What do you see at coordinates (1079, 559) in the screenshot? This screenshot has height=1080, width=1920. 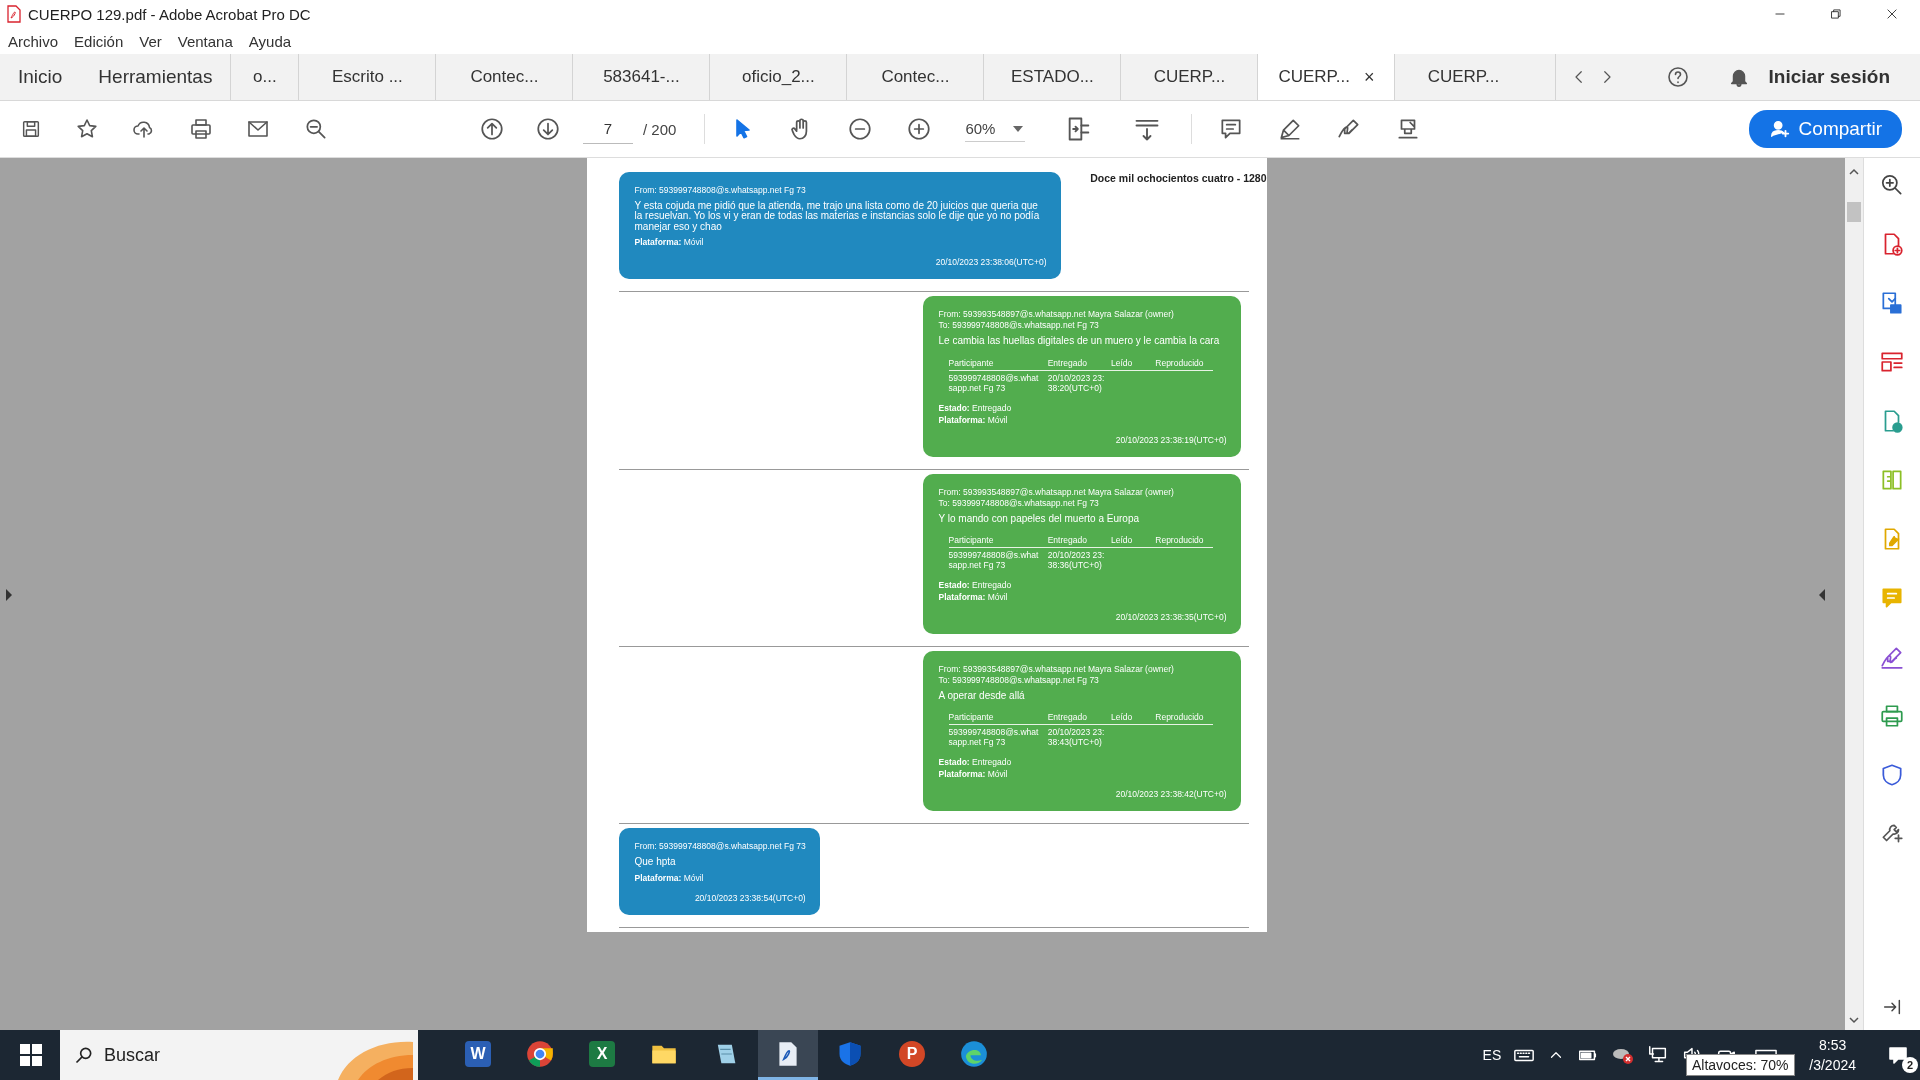 I see `table-cell: 20/10/2023 23:38:36(UTC+0)` at bounding box center [1079, 559].